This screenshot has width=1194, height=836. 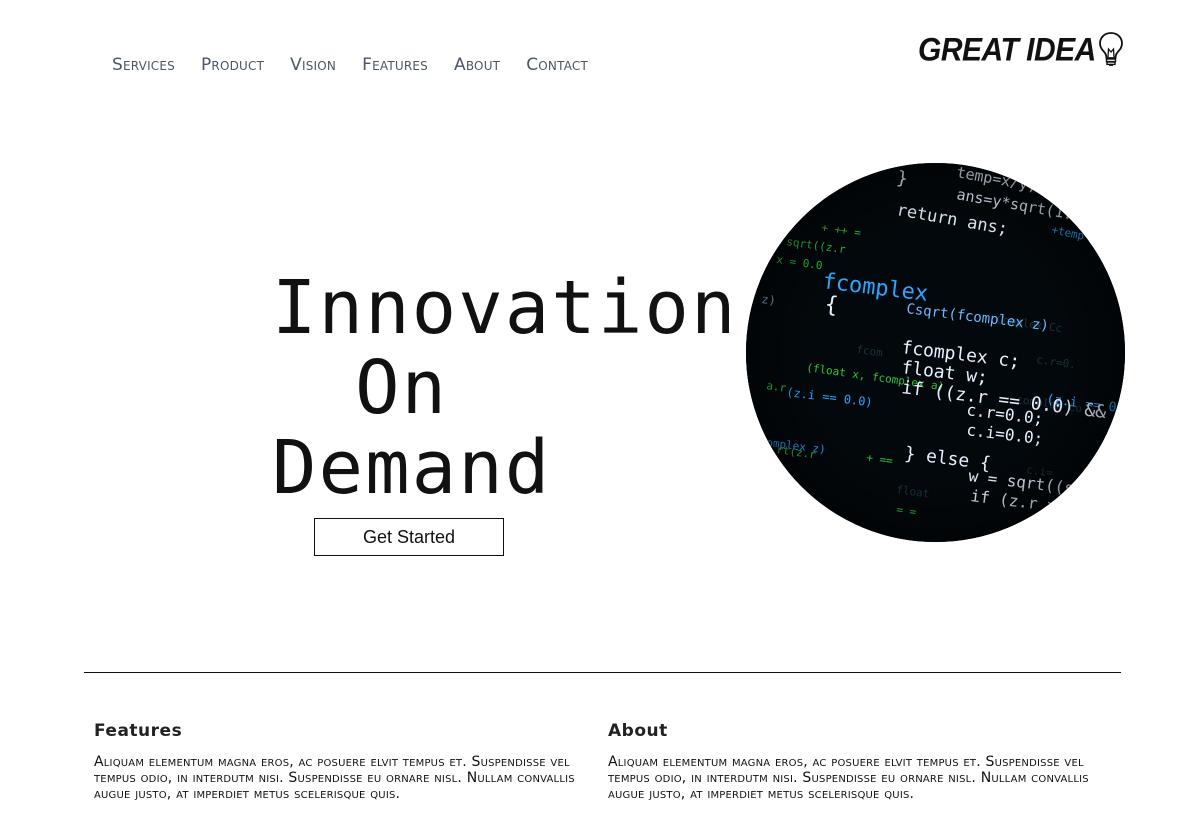 What do you see at coordinates (1007, 50) in the screenshot?
I see `logo-text: GREAT IDEA` at bounding box center [1007, 50].